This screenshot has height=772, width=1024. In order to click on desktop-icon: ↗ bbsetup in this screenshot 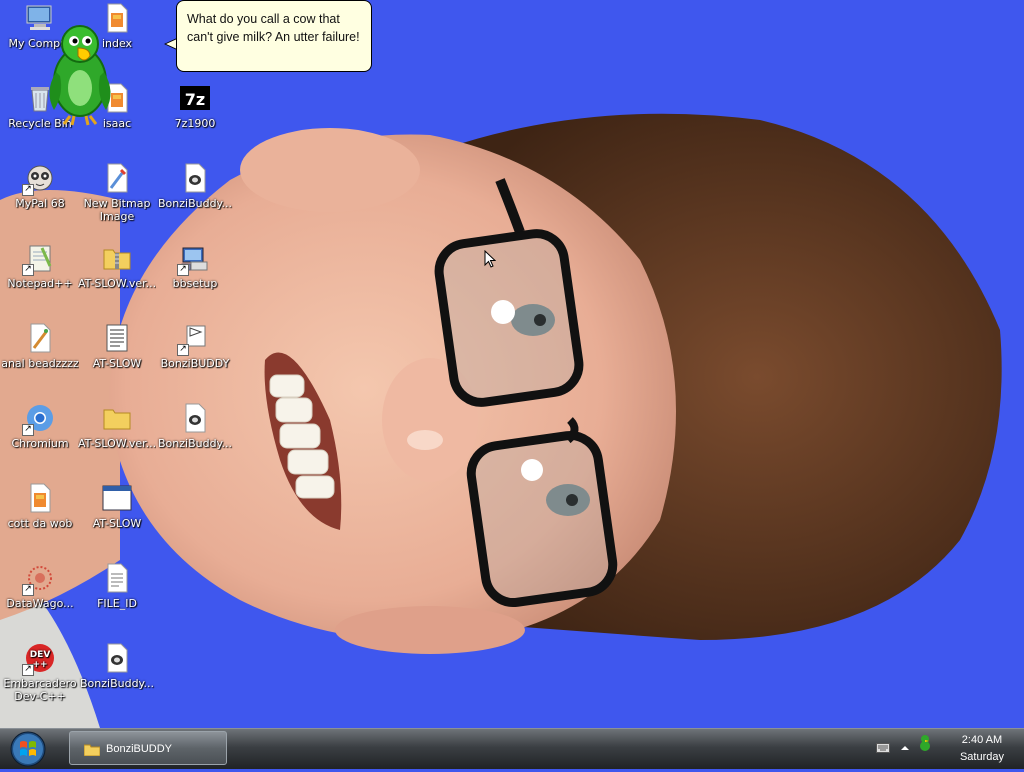, I will do `click(195, 266)`.